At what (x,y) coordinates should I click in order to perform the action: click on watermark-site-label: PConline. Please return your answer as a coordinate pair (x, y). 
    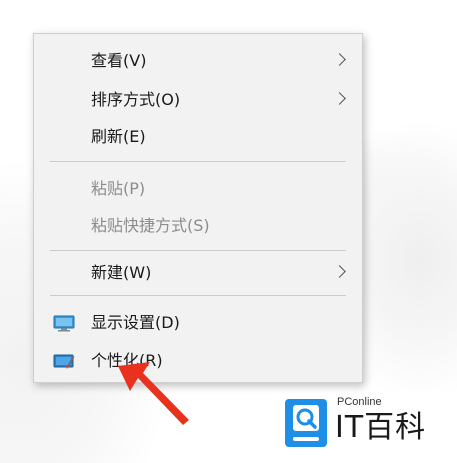
    Looking at the image, I should click on (359, 402).